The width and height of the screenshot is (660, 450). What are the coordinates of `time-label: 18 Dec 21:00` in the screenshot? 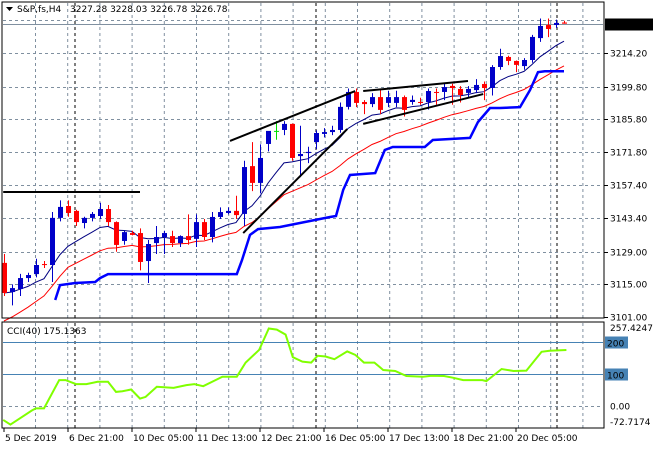 It's located at (483, 439).